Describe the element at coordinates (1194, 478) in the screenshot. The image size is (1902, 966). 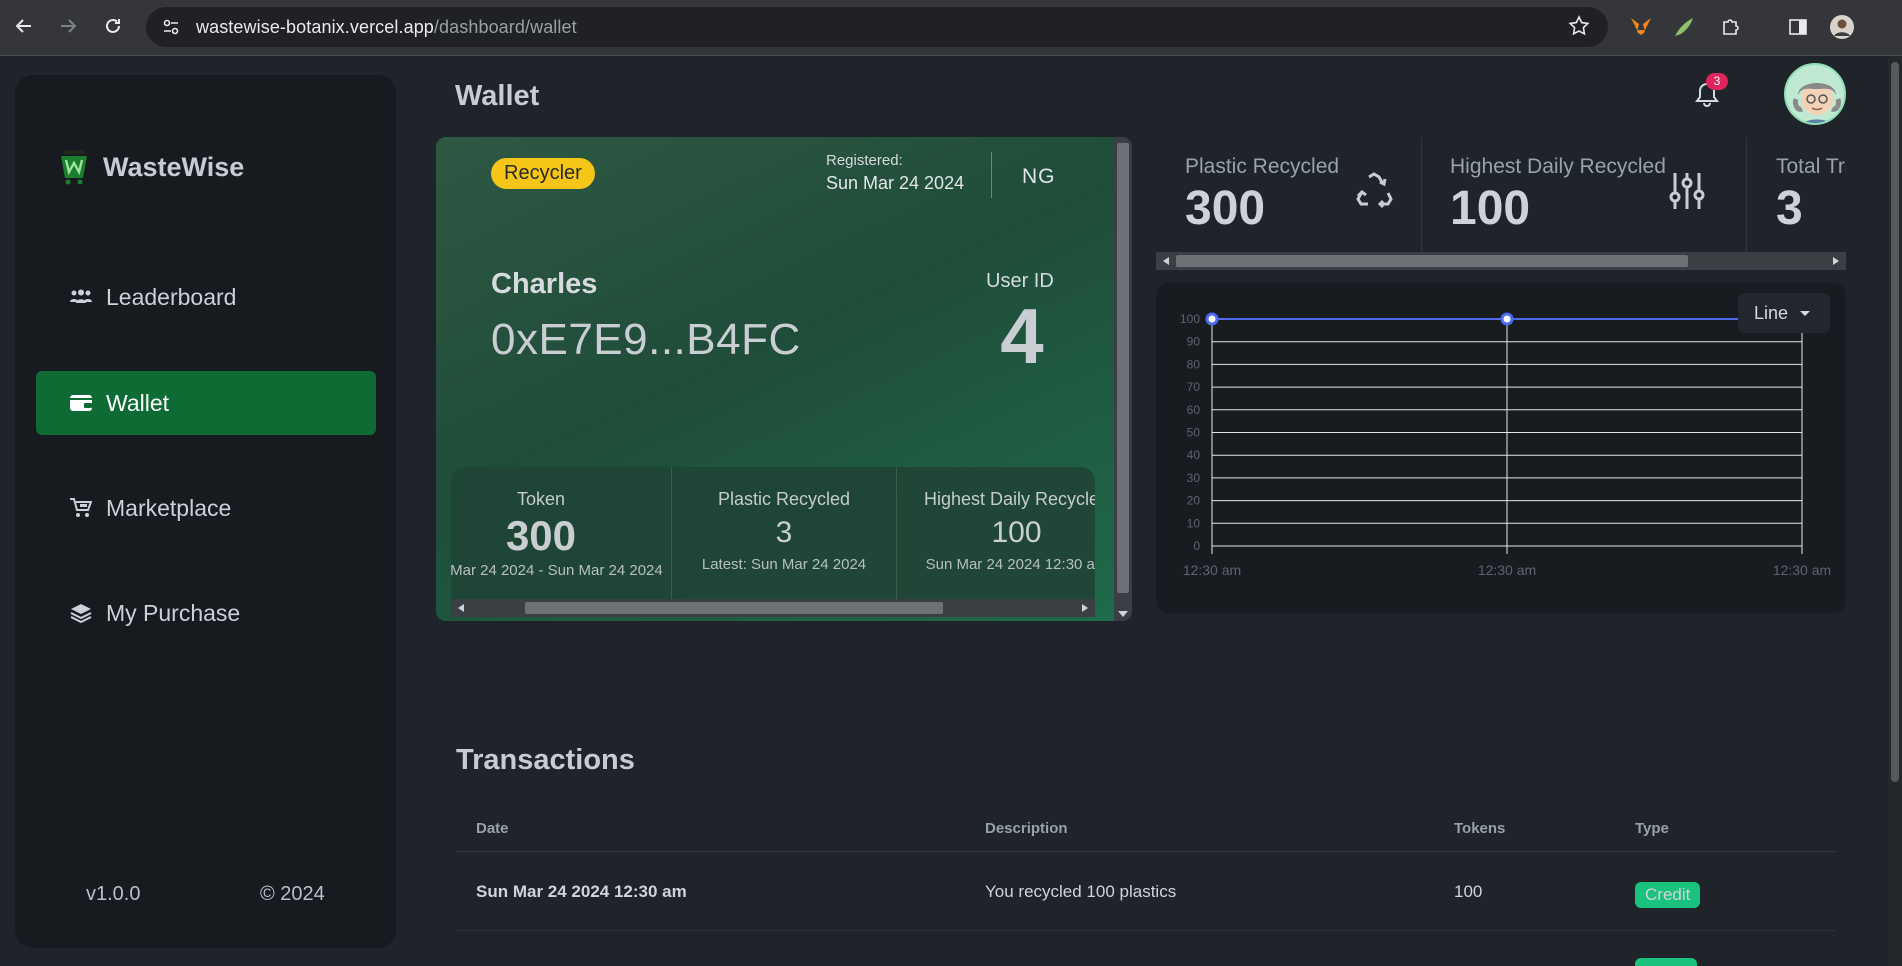
I see `y-tick-label: 30` at that location.